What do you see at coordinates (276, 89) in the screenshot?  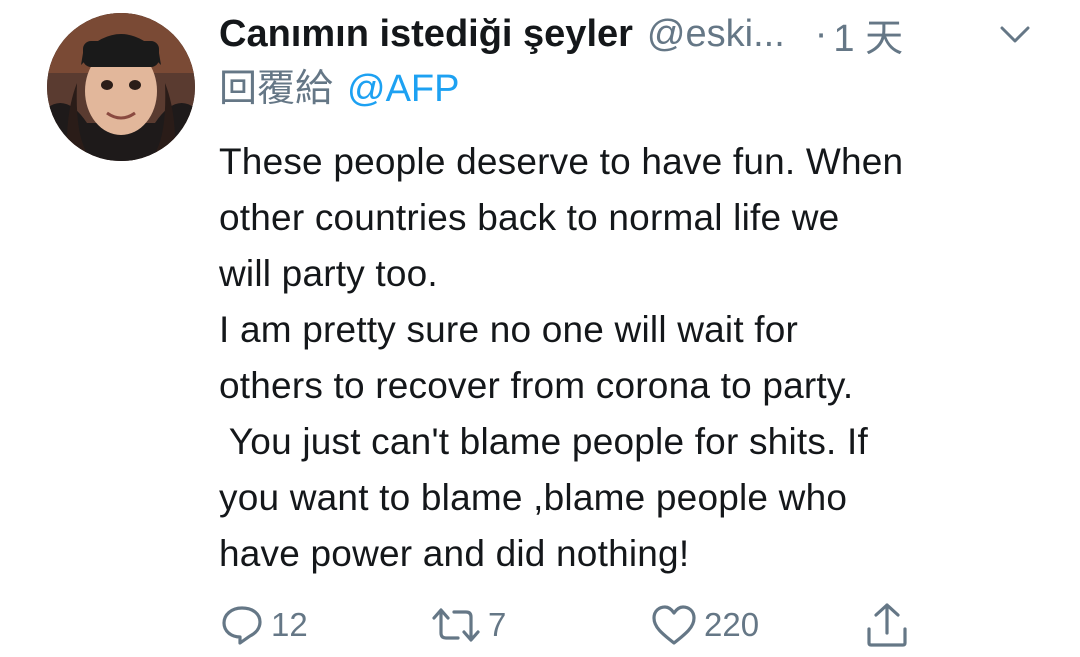 I see `reply-prefix: 回覆給` at bounding box center [276, 89].